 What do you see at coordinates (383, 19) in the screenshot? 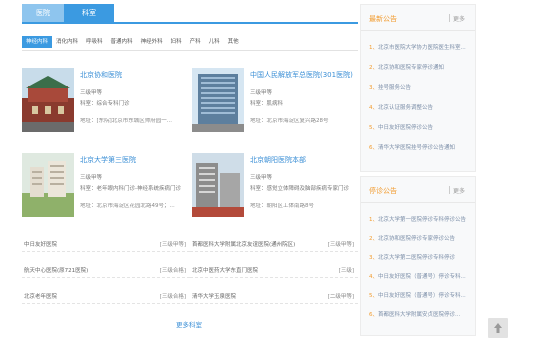
I see `panel-title: 最新公告` at bounding box center [383, 19].